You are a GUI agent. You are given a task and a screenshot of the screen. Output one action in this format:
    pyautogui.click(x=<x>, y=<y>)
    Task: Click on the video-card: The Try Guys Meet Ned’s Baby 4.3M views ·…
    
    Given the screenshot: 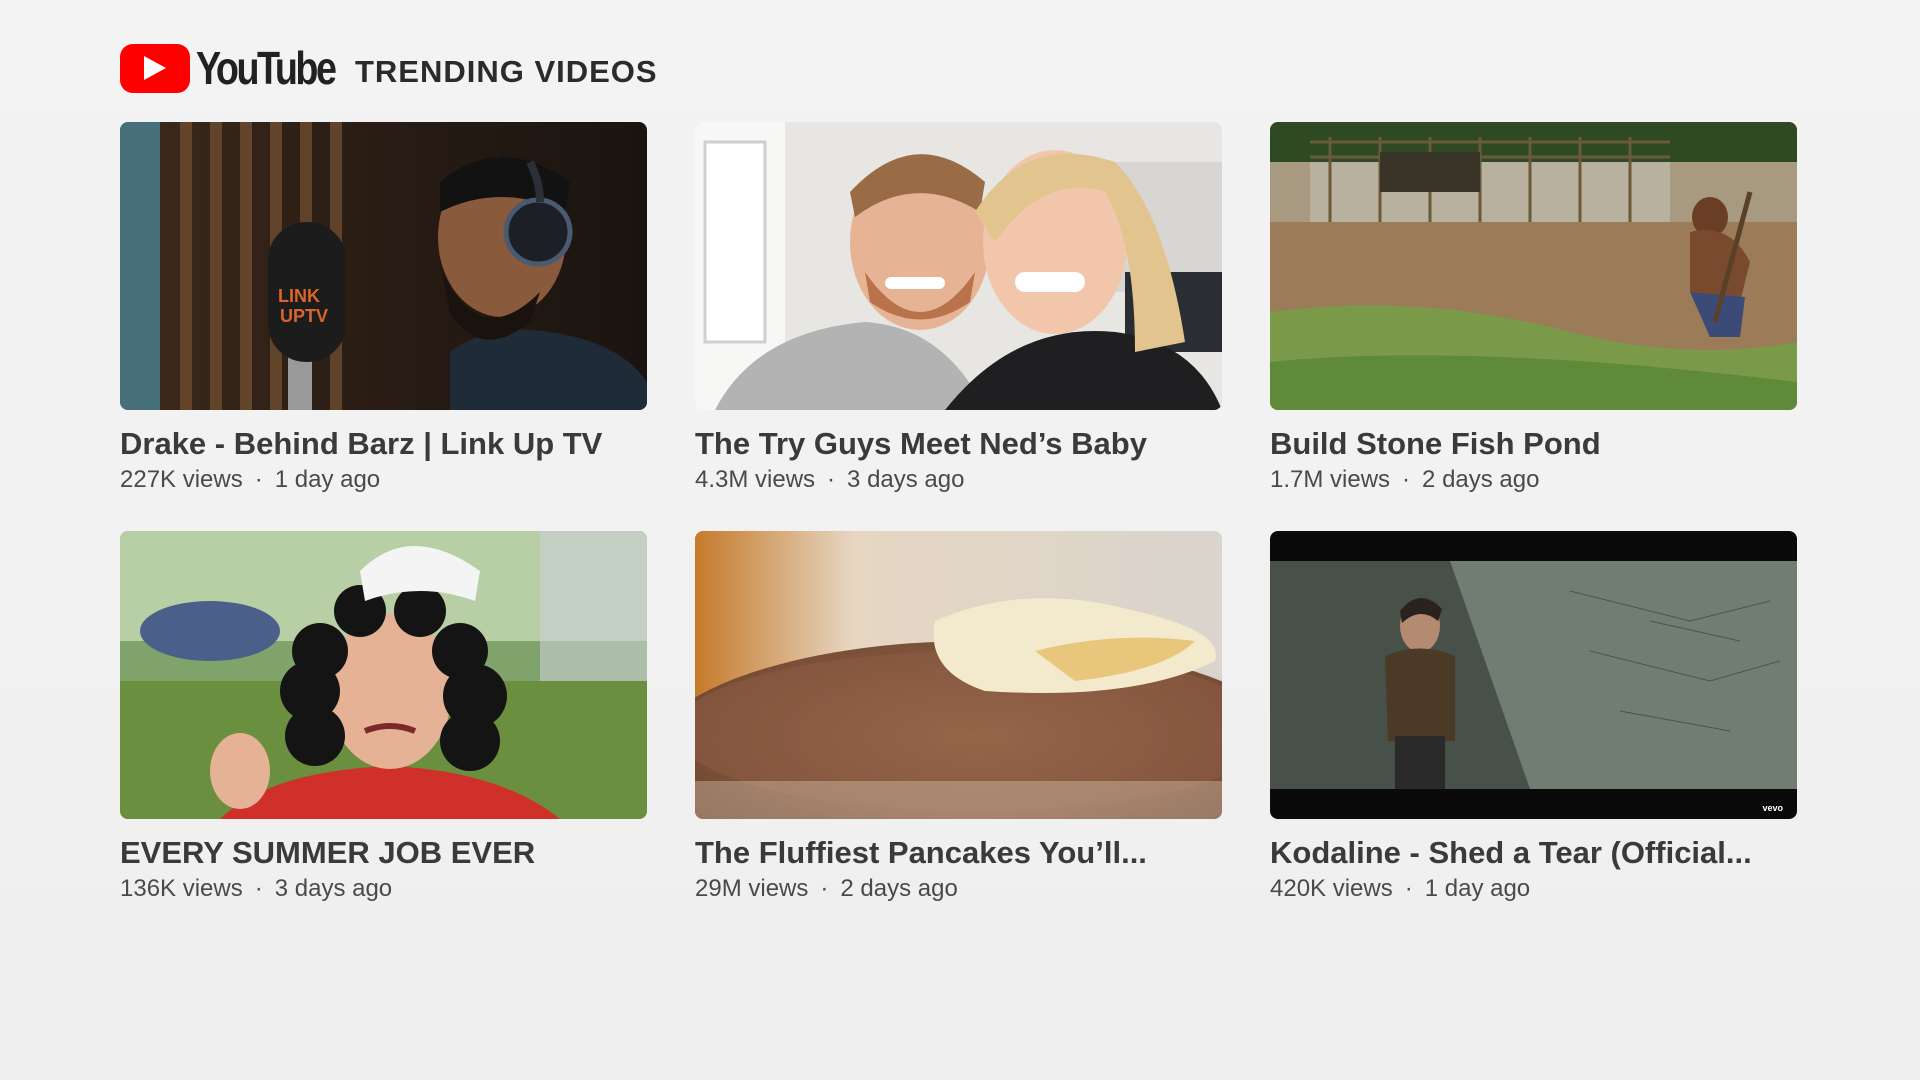 What is the action you would take?
    pyautogui.click(x=958, y=308)
    